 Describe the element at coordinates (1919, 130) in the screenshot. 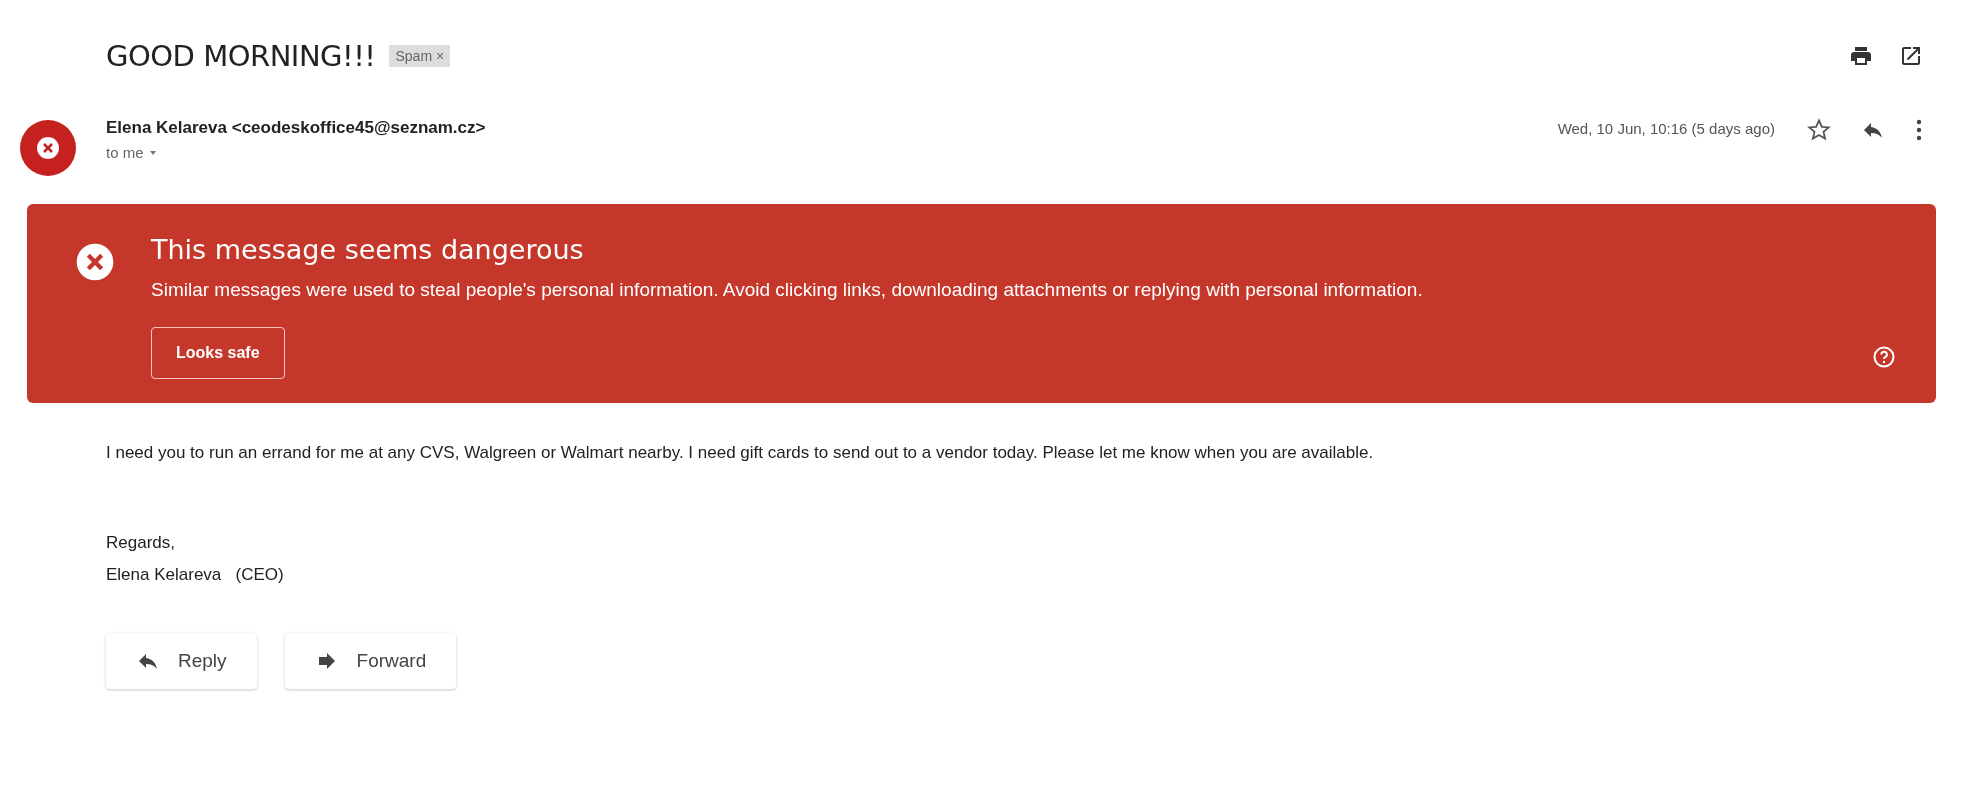

I see `more-options-icon` at that location.